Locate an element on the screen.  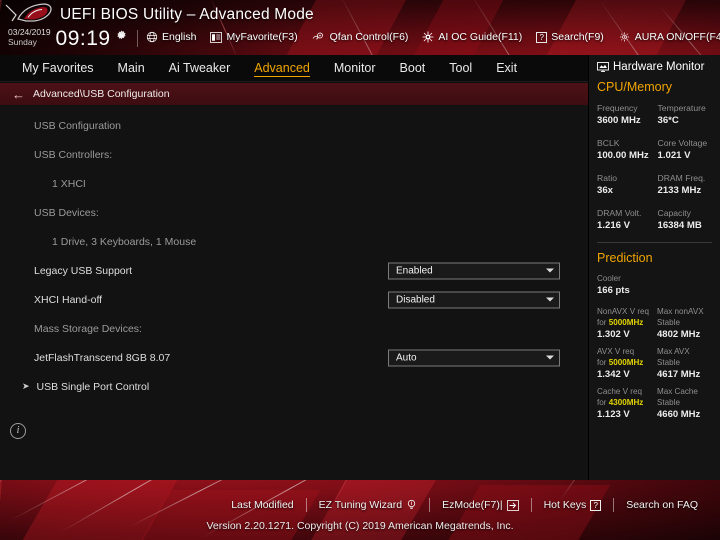
metric-key: Max AVX is located at coordinates (673, 351).